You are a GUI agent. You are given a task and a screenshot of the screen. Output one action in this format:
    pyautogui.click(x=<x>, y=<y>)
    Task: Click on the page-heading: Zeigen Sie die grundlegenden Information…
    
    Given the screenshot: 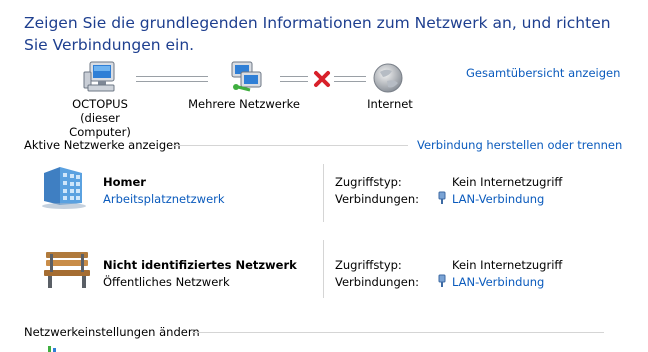 What is the action you would take?
    pyautogui.click(x=317, y=34)
    